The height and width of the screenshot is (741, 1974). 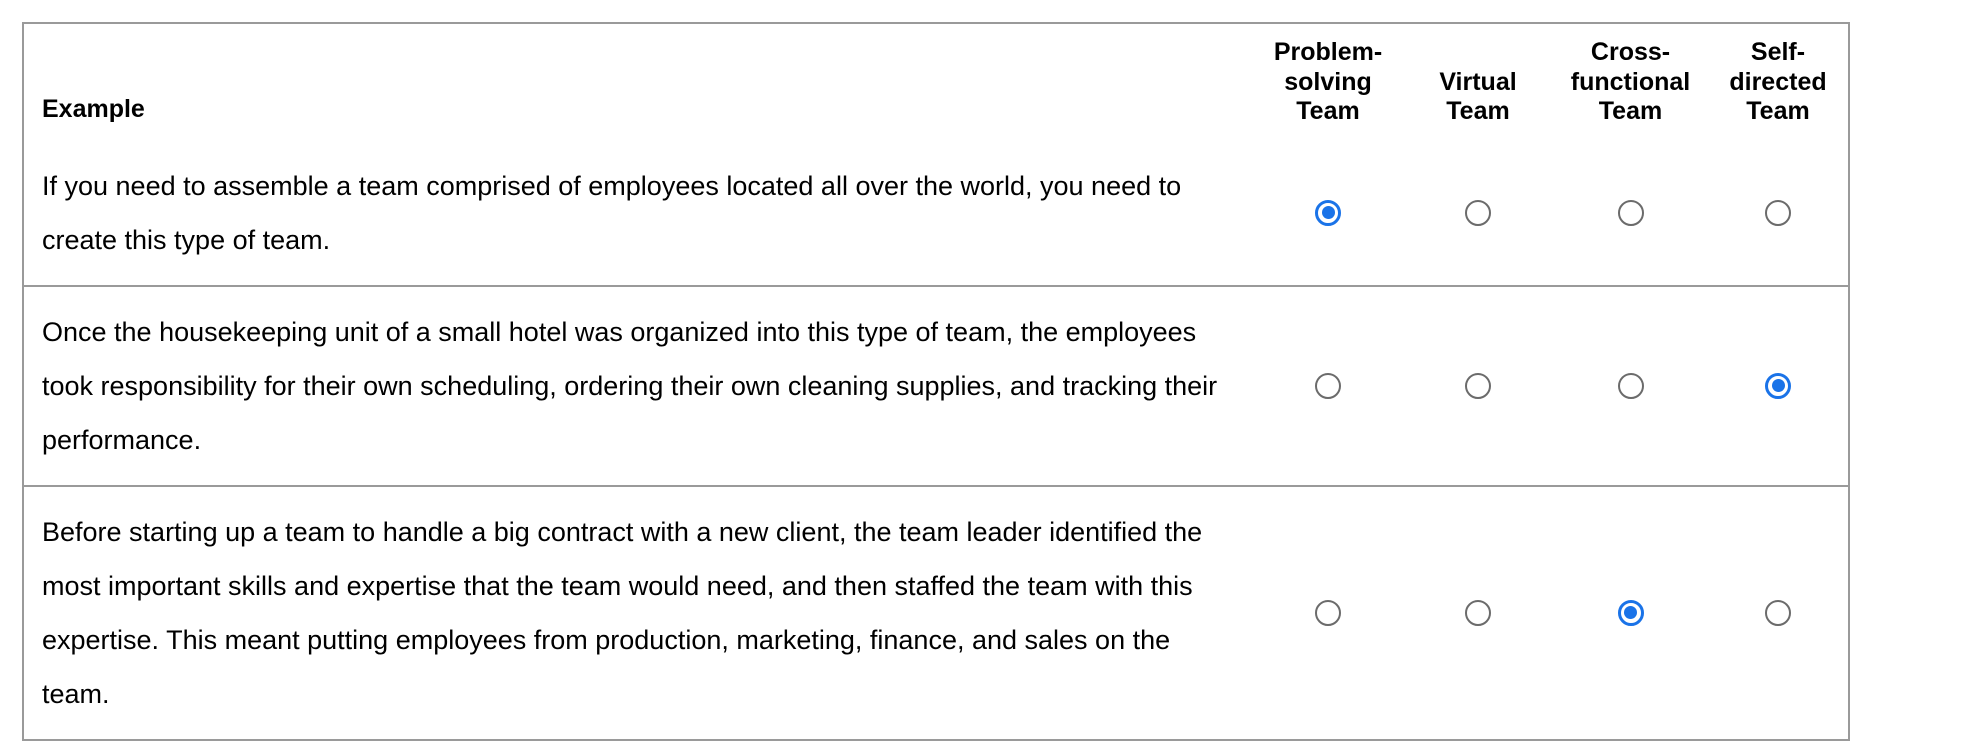 I want to click on column-header-problem-solving-team: Problem-solving Team, so click(x=1328, y=81).